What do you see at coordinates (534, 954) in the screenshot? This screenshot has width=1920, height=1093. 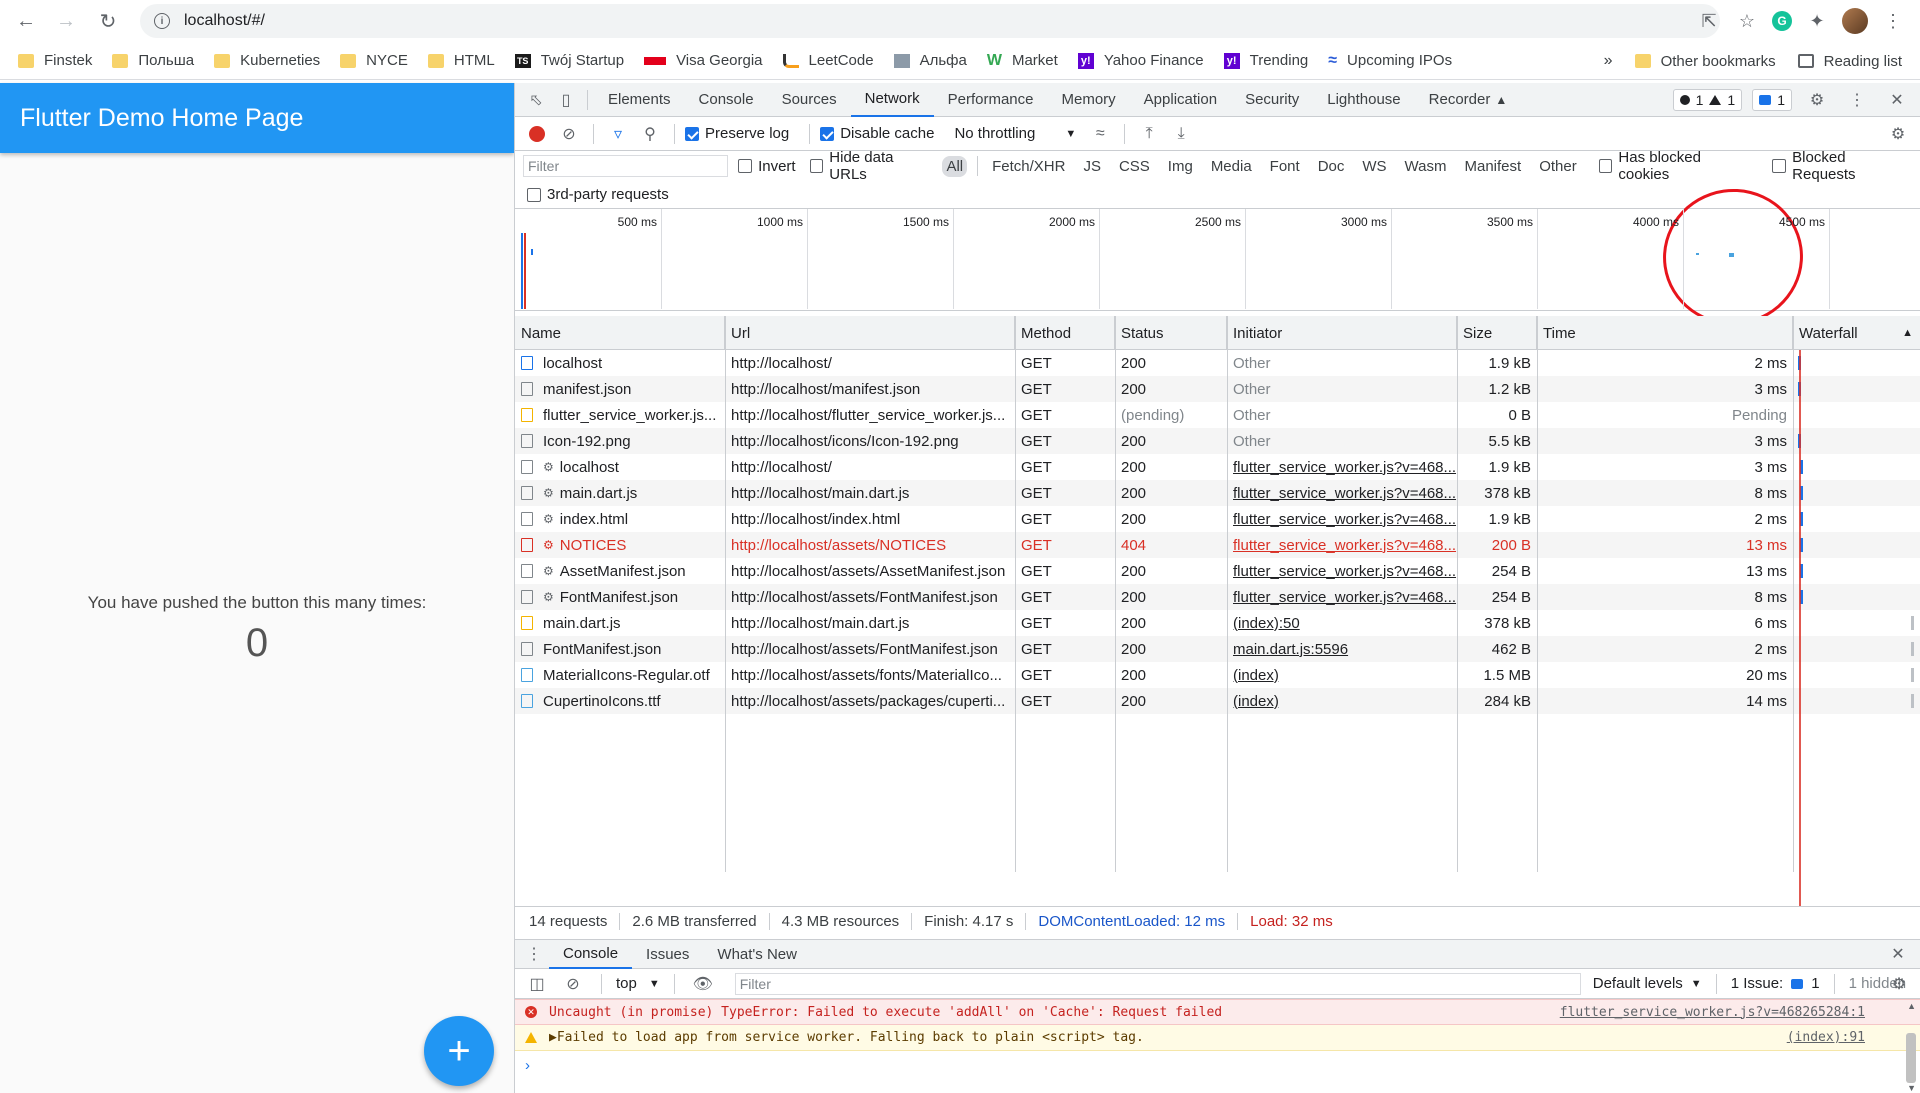 I see `drawer-menu-icon: ⋮` at bounding box center [534, 954].